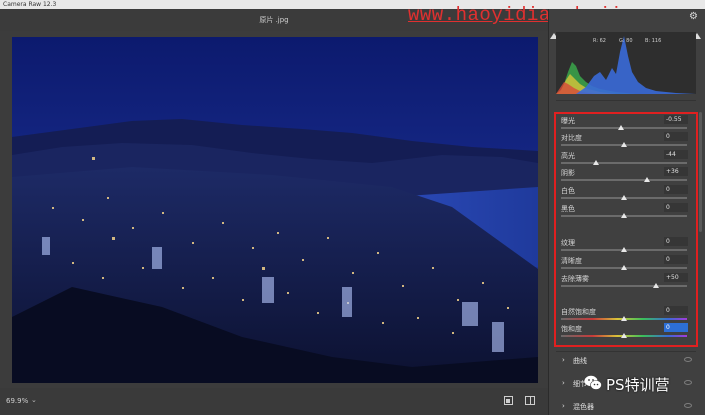 The image size is (705, 415). What do you see at coordinates (568, 191) in the screenshot?
I see `slider-label: 白色` at bounding box center [568, 191].